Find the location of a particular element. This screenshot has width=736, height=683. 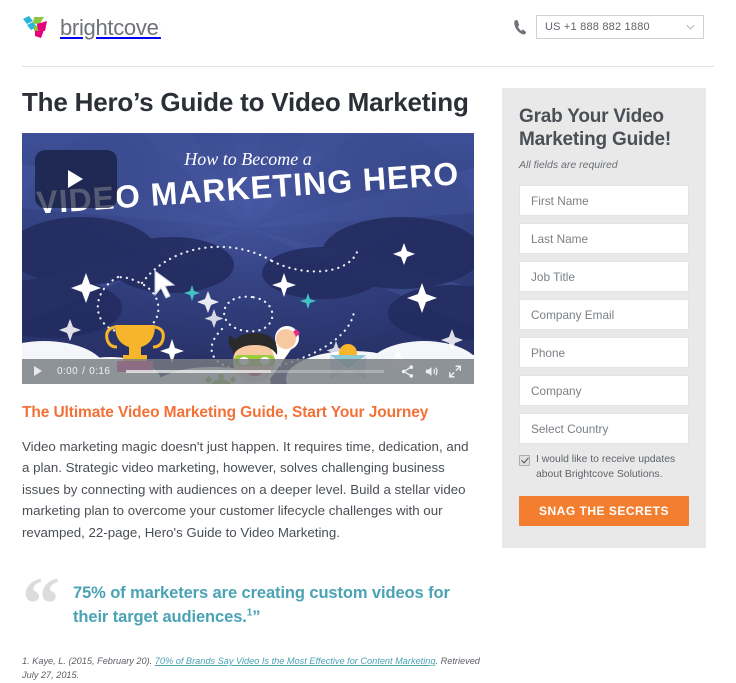

phone-country-select: US +1 888 882 1880 is located at coordinates (620, 27).